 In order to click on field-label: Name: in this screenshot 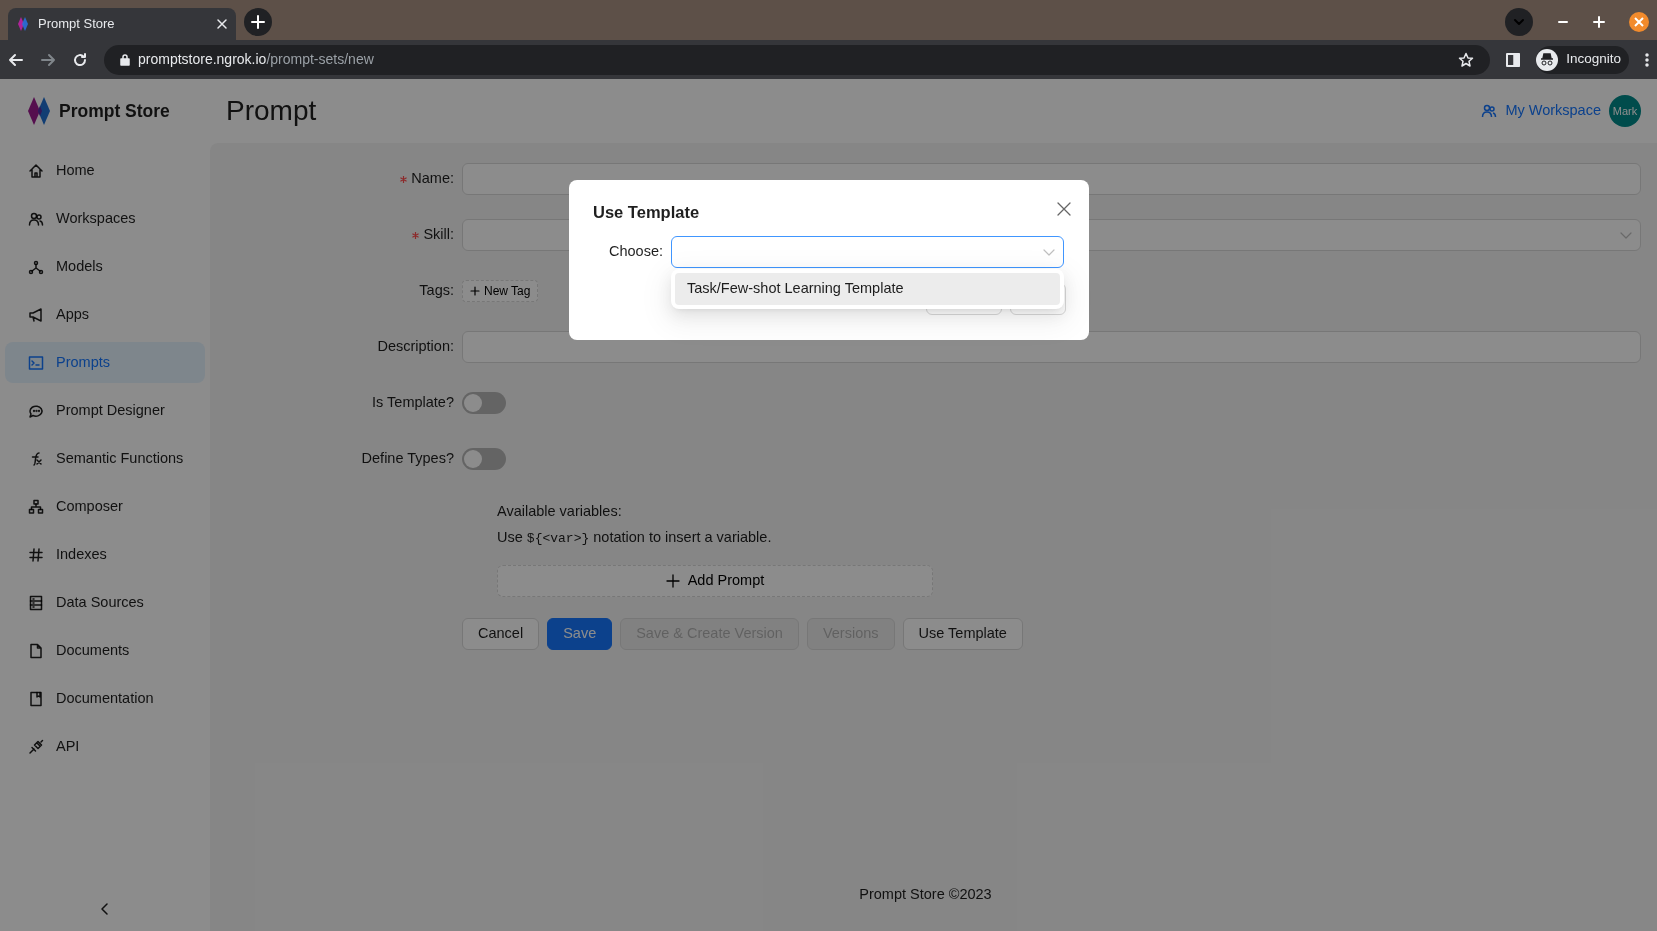, I will do `click(432, 179)`.